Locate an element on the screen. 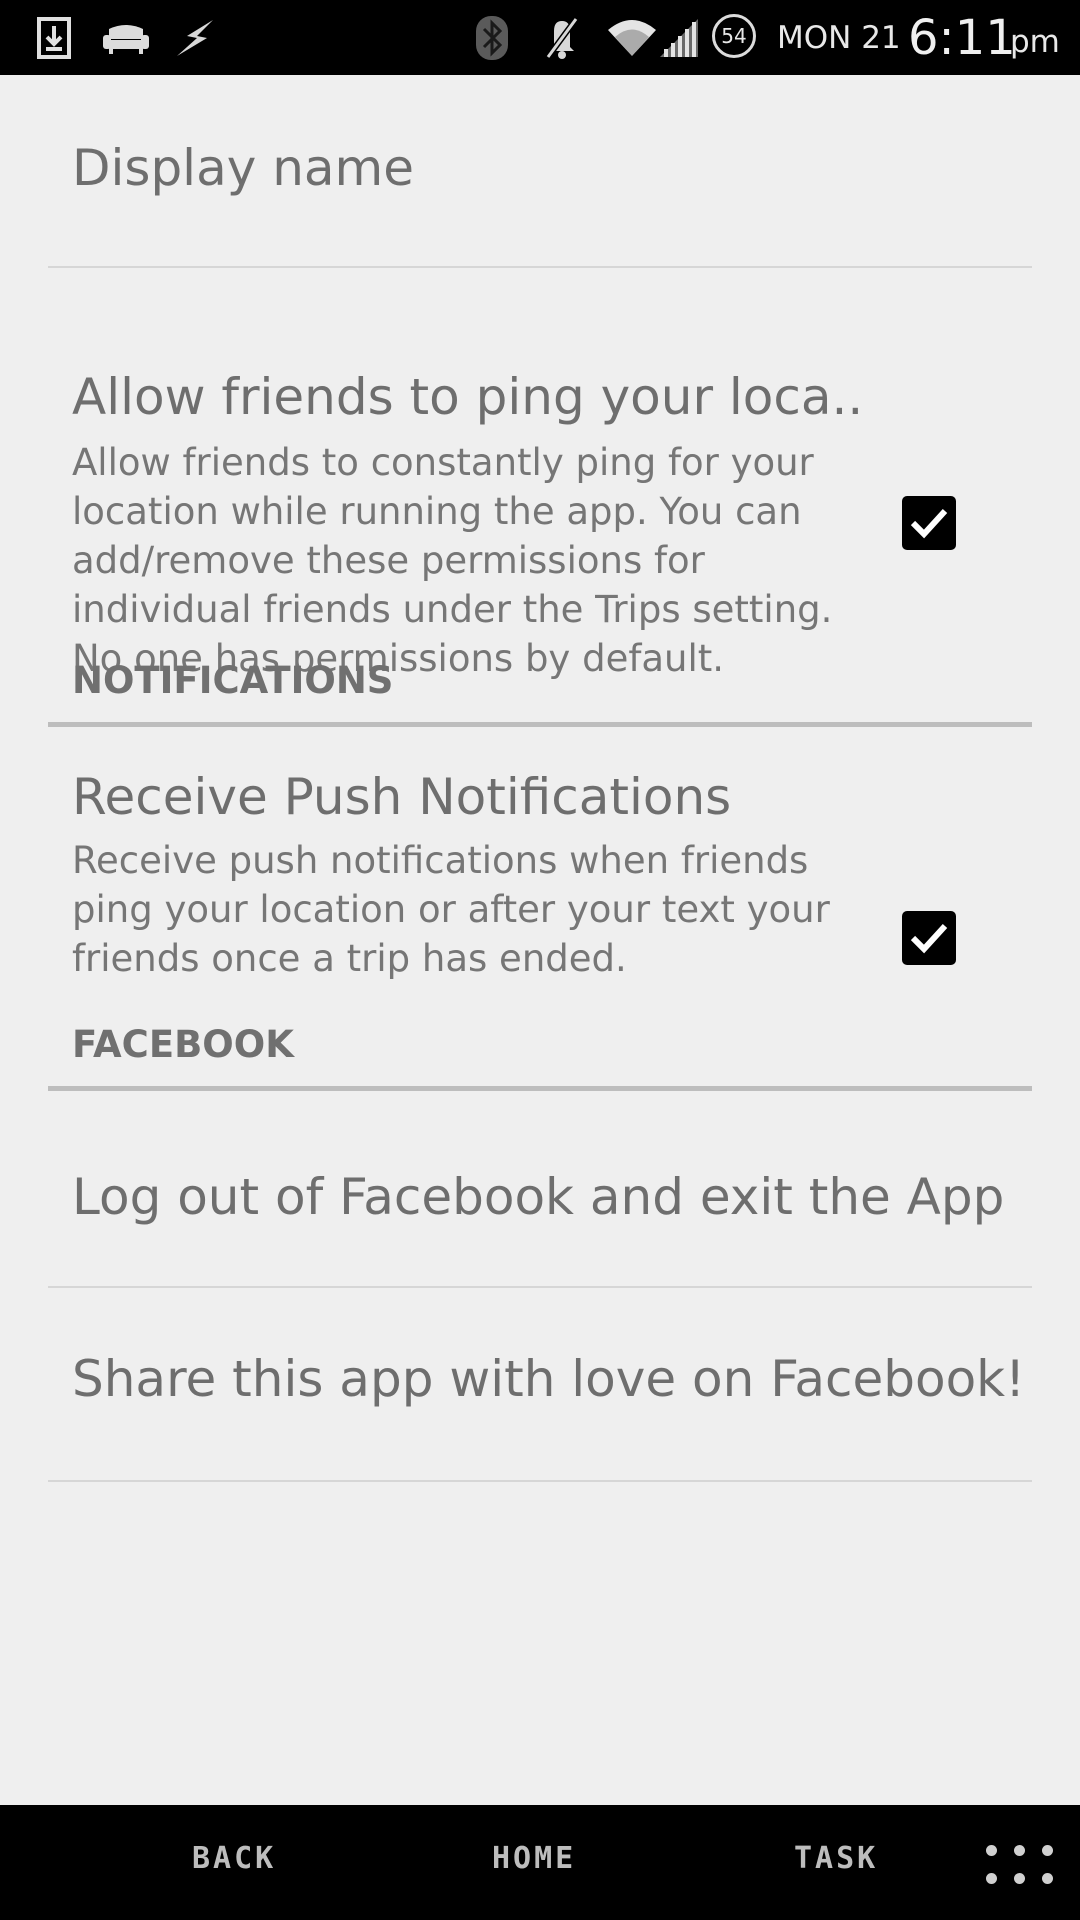 Image resolution: width=1080 pixels, height=1920 pixels. status-date: MON 21 is located at coordinates (839, 38).